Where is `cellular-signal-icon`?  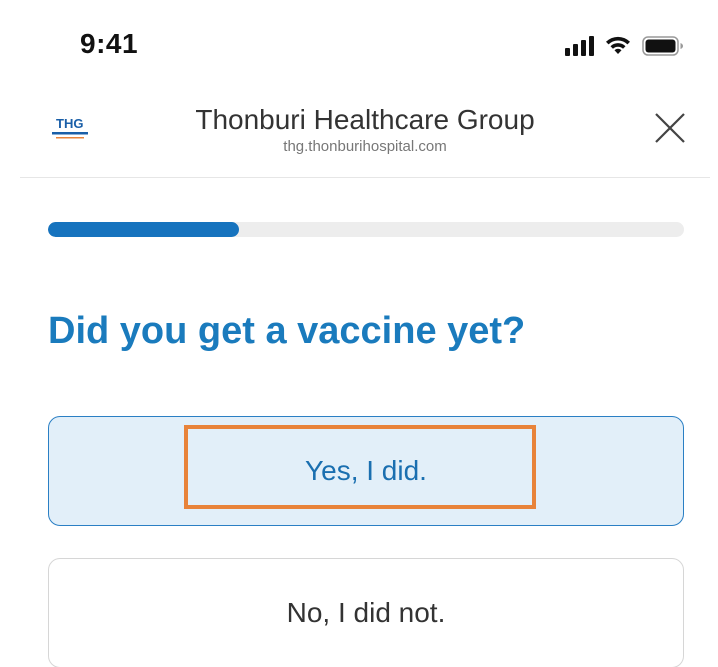
cellular-signal-icon is located at coordinates (579, 46).